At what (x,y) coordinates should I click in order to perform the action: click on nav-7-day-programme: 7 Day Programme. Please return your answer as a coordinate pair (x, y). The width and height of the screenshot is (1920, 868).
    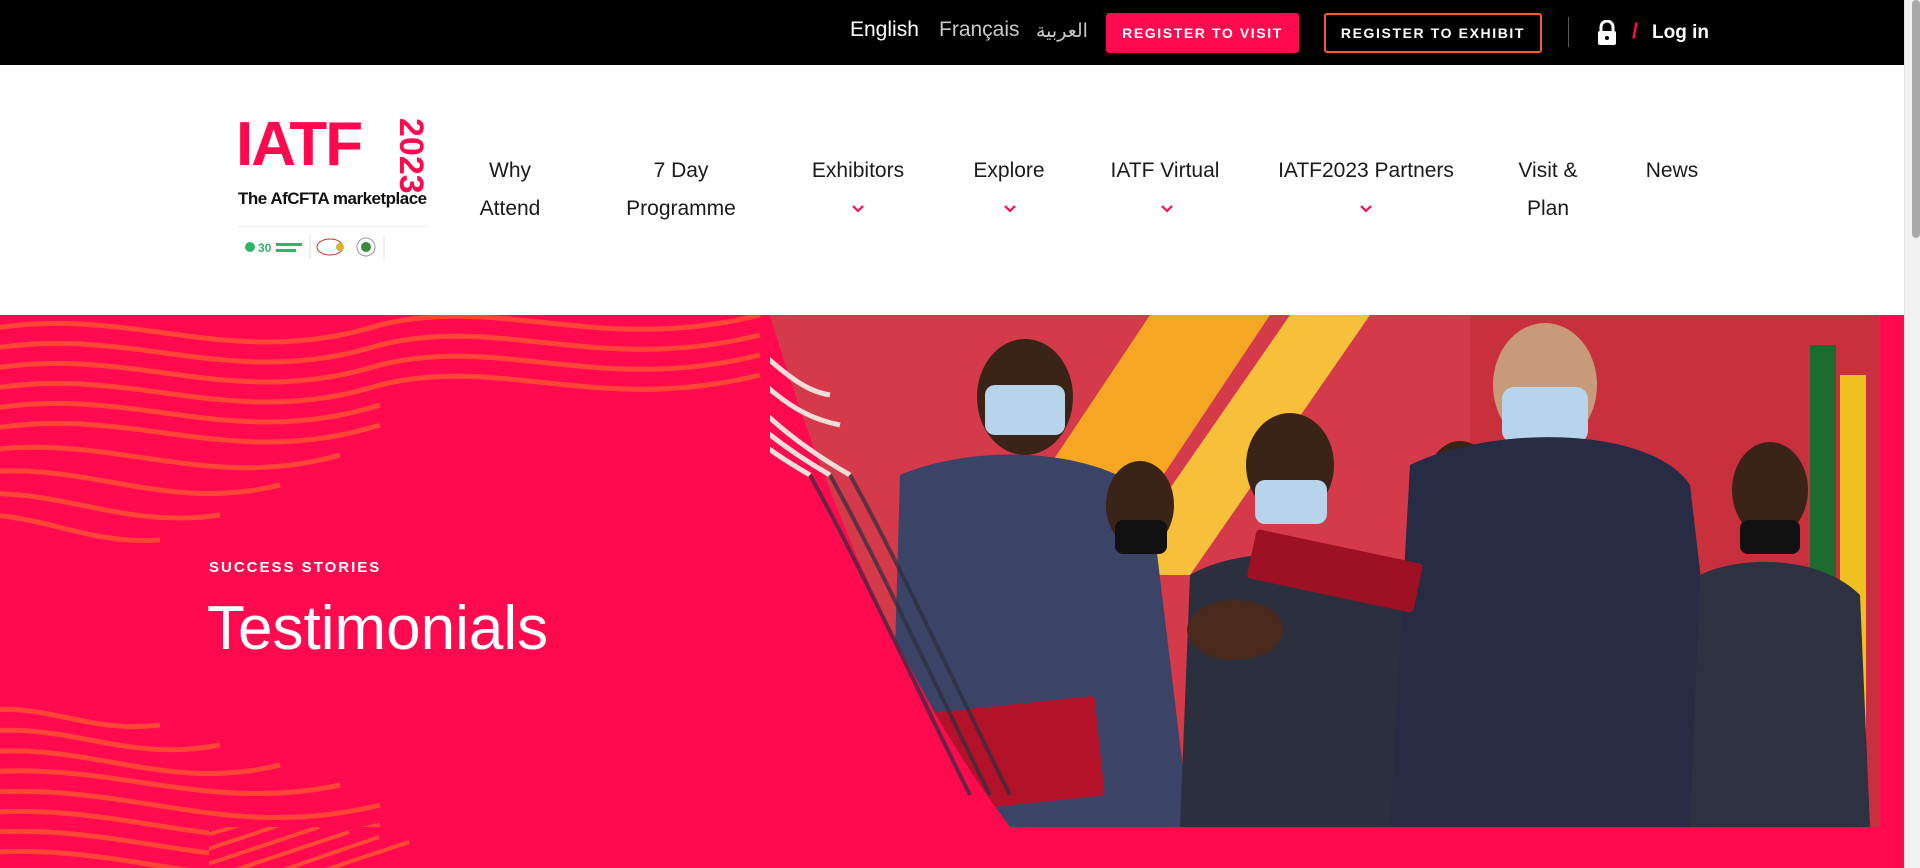
    Looking at the image, I should click on (681, 190).